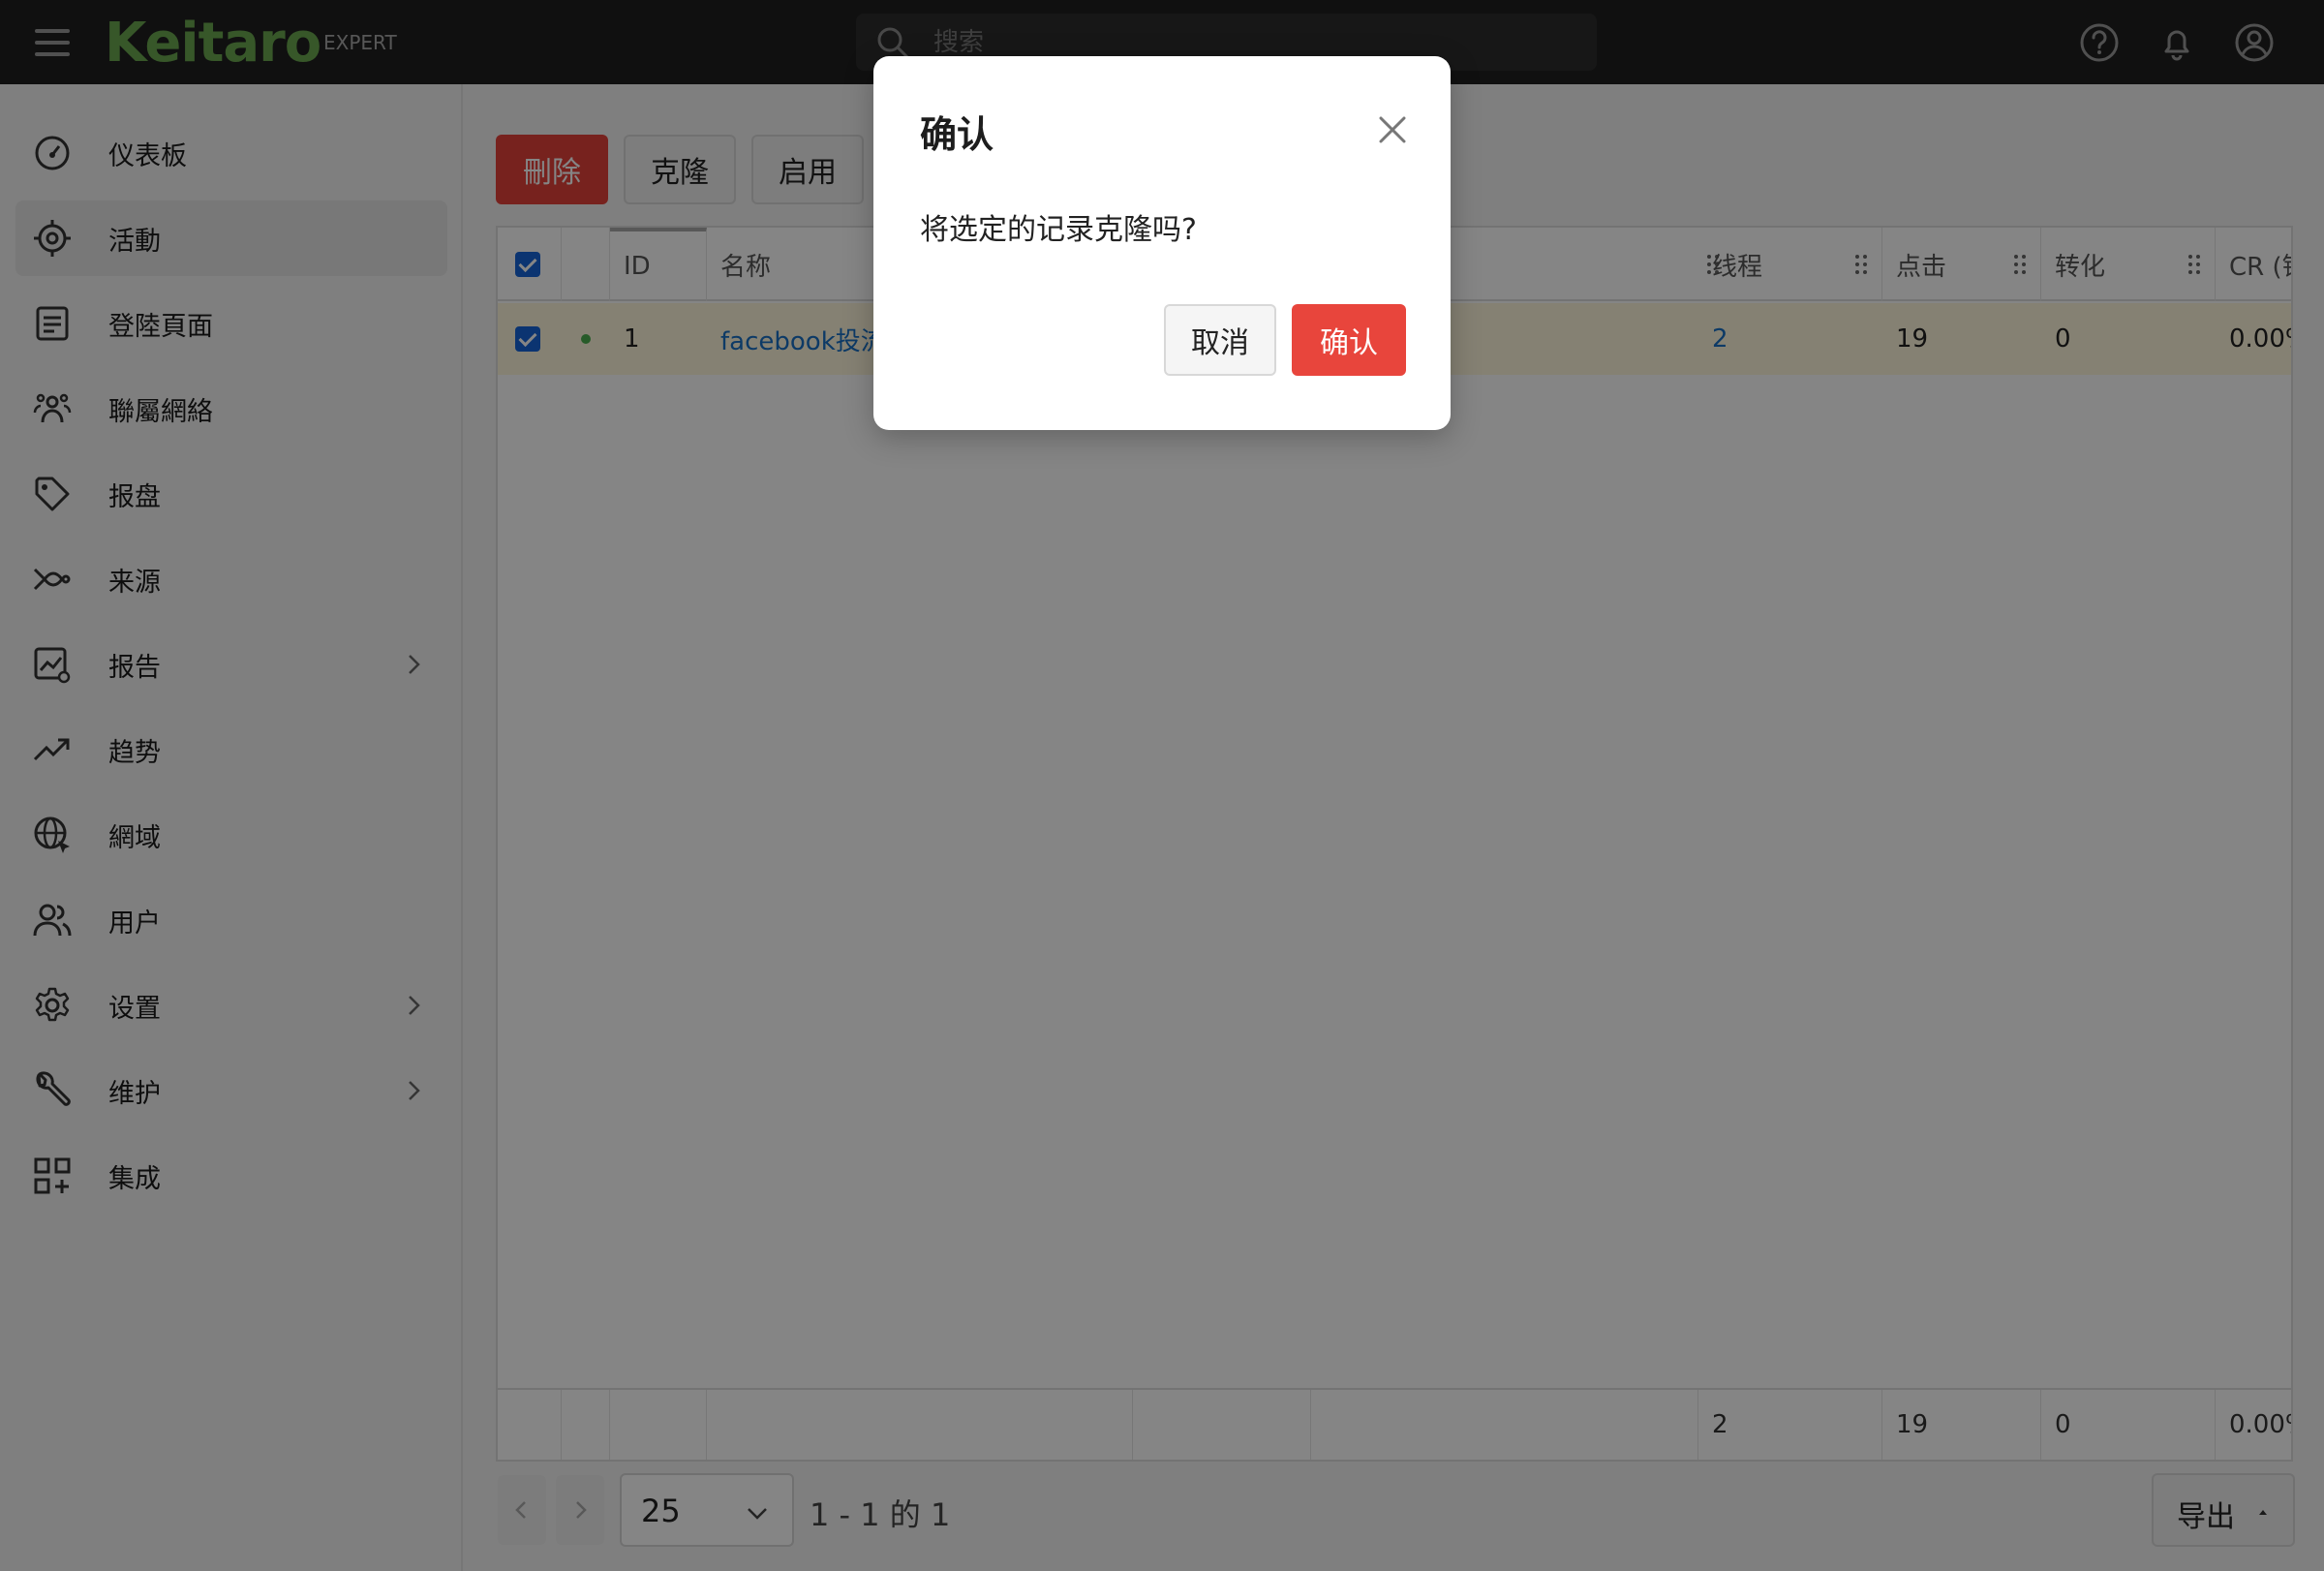  Describe the element at coordinates (957, 135) in the screenshot. I see `dialog-title: 确认` at that location.